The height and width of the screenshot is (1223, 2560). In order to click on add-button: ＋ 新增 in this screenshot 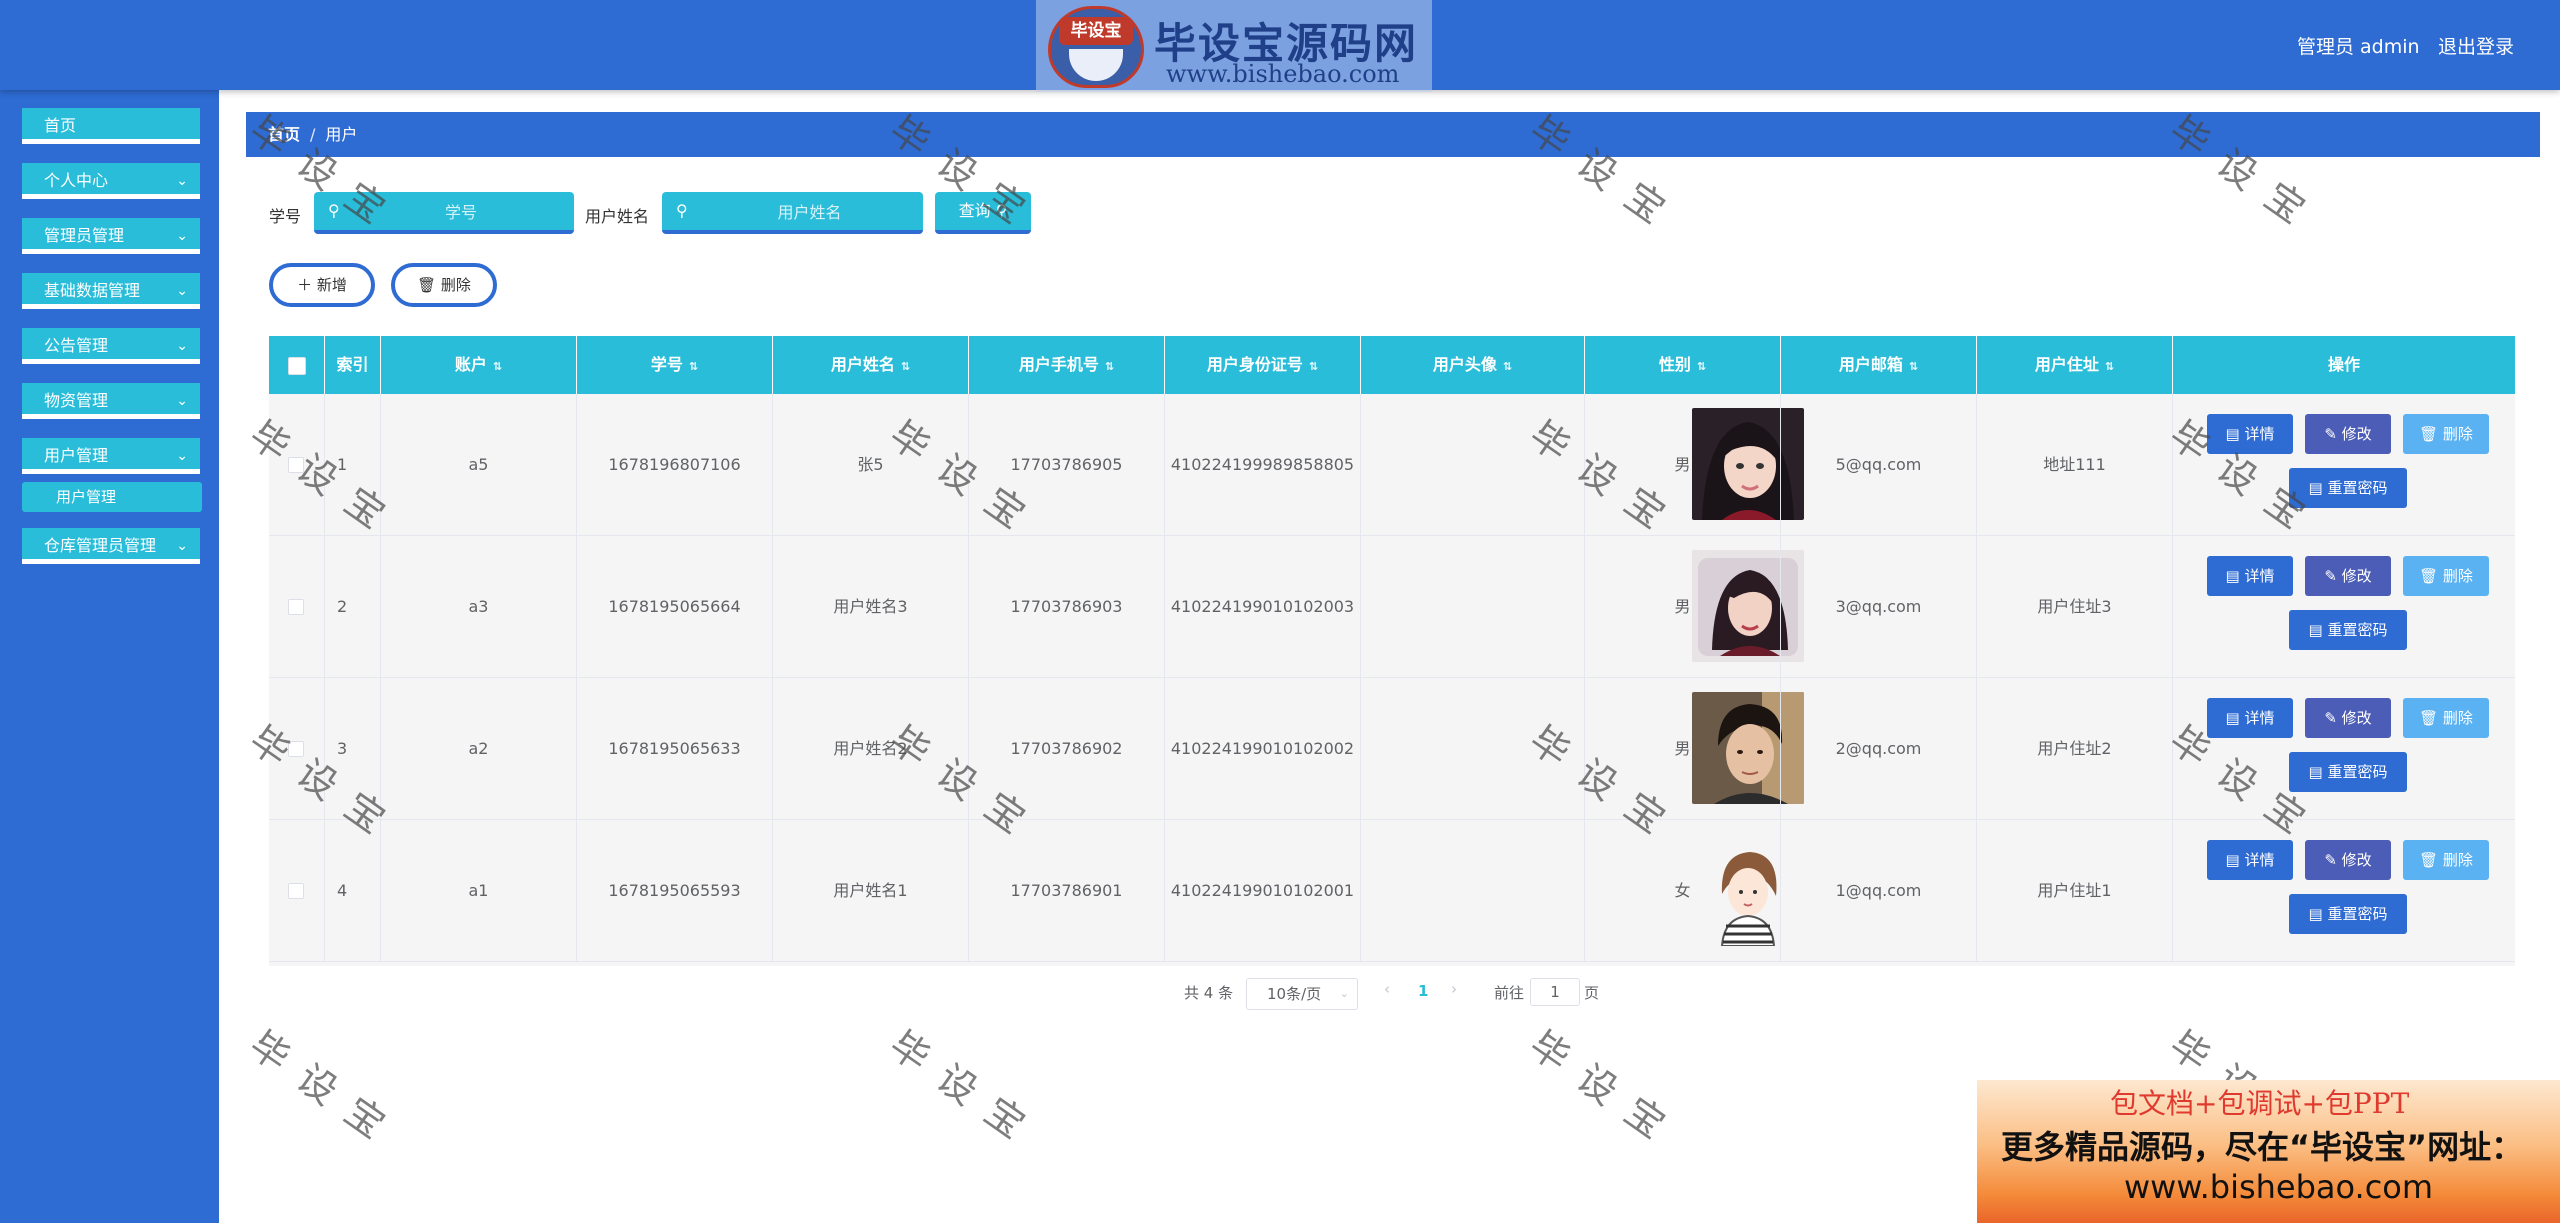, I will do `click(322, 285)`.